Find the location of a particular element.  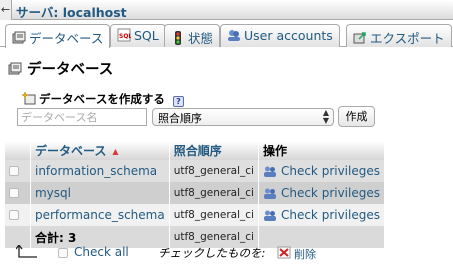

check-all-checkbox is located at coordinates (63, 253).